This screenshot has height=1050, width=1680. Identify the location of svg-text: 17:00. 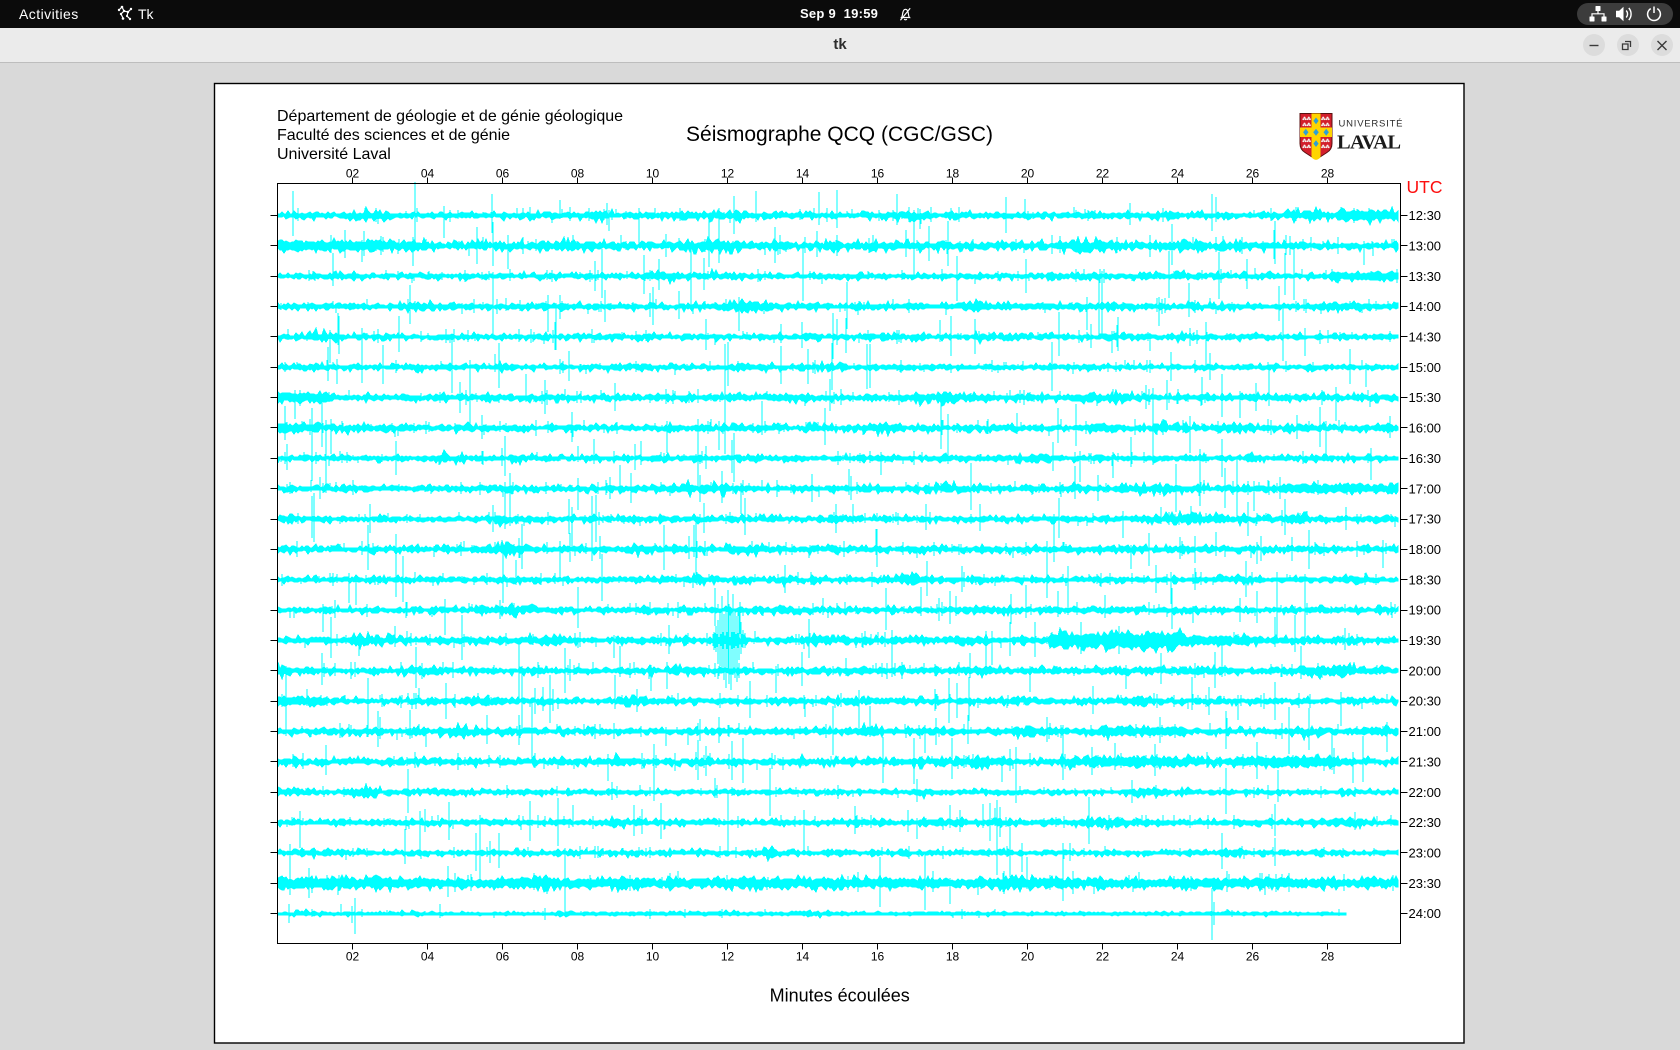
(1425, 488).